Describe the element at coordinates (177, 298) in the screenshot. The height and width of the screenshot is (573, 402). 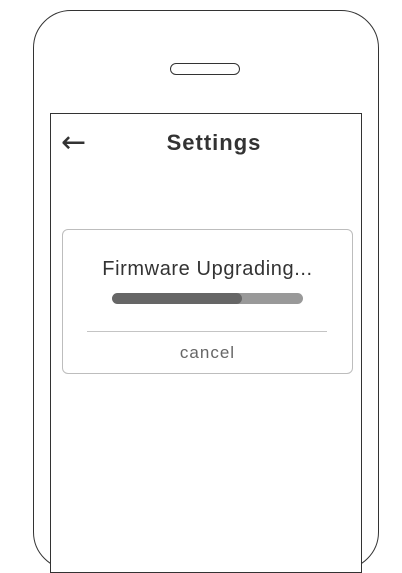
I see `progress-bar-fill` at that location.